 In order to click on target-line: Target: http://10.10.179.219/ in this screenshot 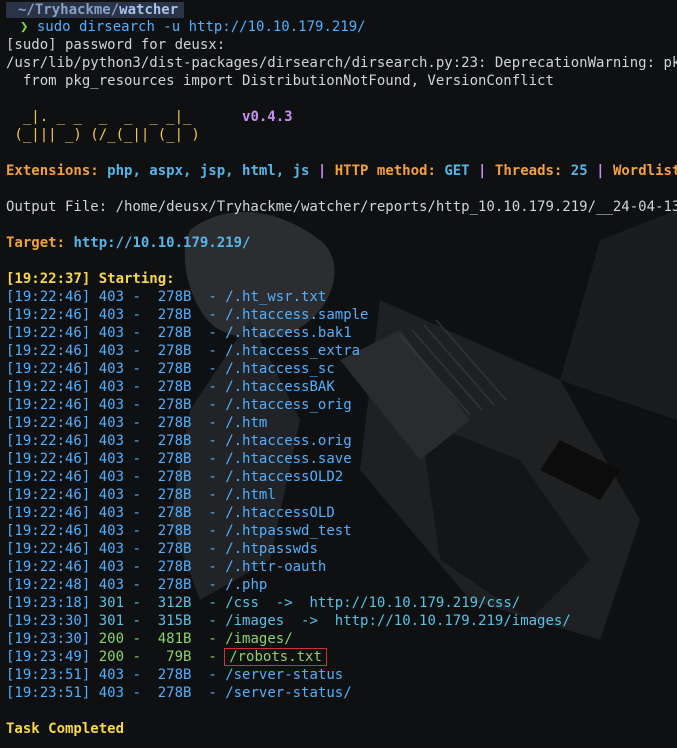, I will do `click(128, 243)`.